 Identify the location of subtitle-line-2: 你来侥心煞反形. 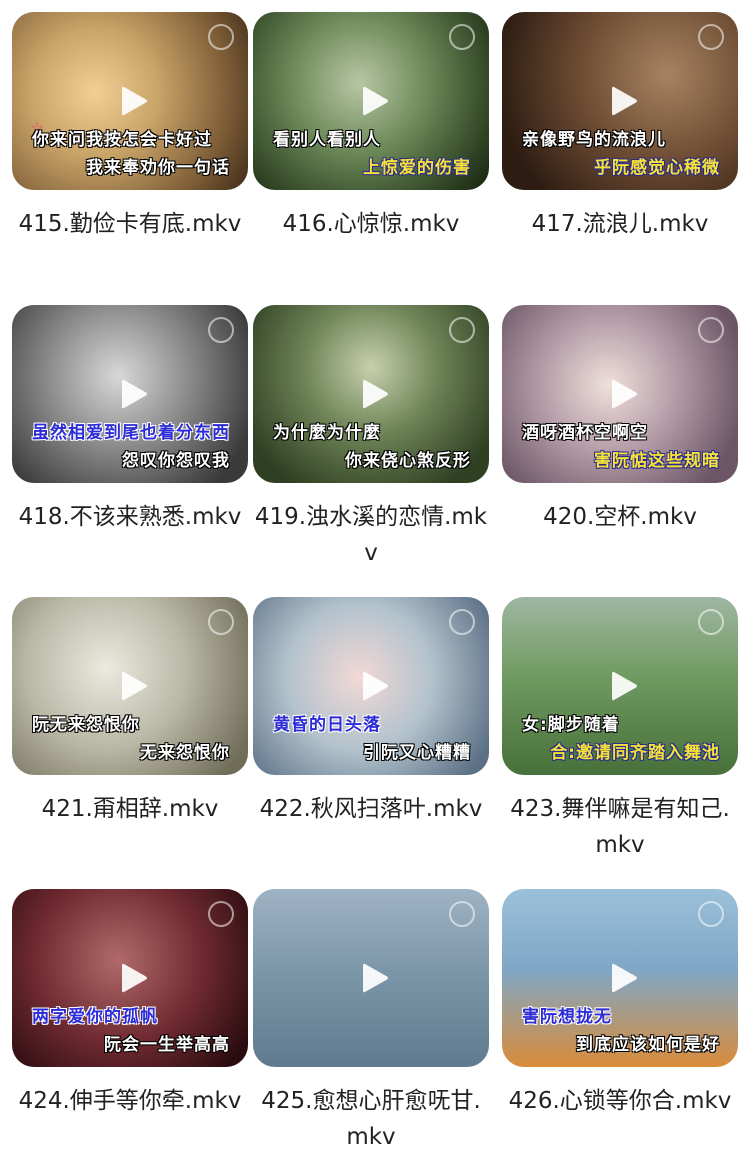
(408, 461).